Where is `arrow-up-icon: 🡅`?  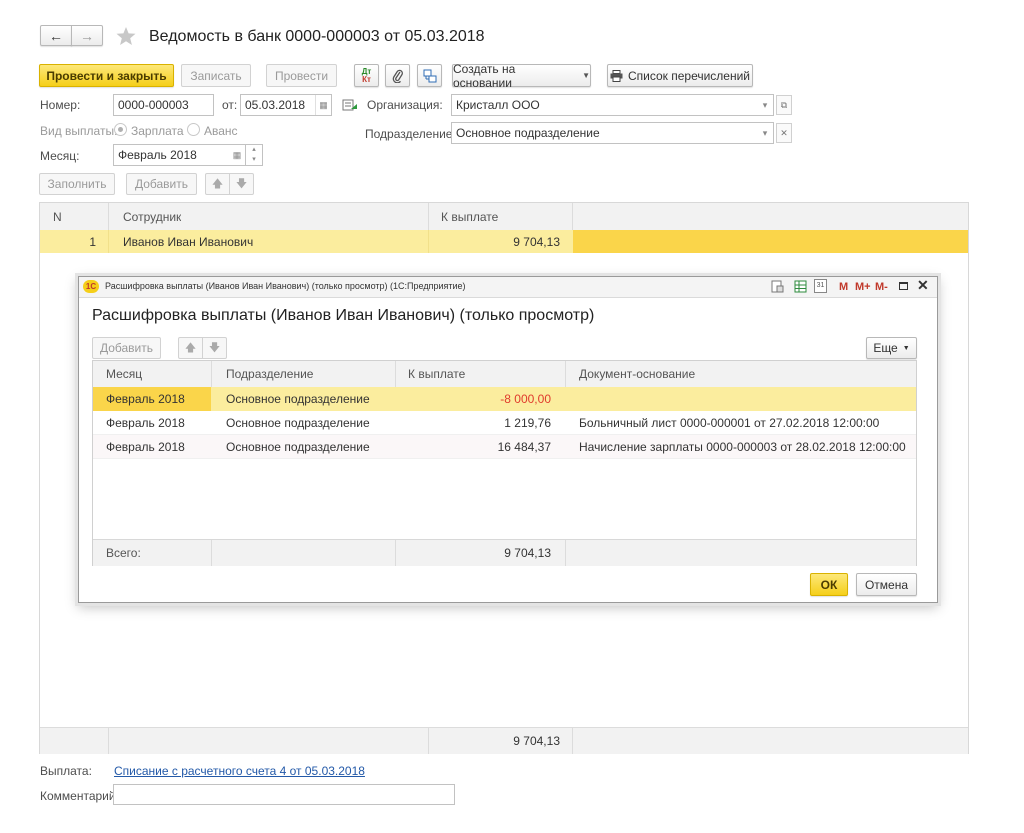 arrow-up-icon: 🡅 is located at coordinates (217, 183).